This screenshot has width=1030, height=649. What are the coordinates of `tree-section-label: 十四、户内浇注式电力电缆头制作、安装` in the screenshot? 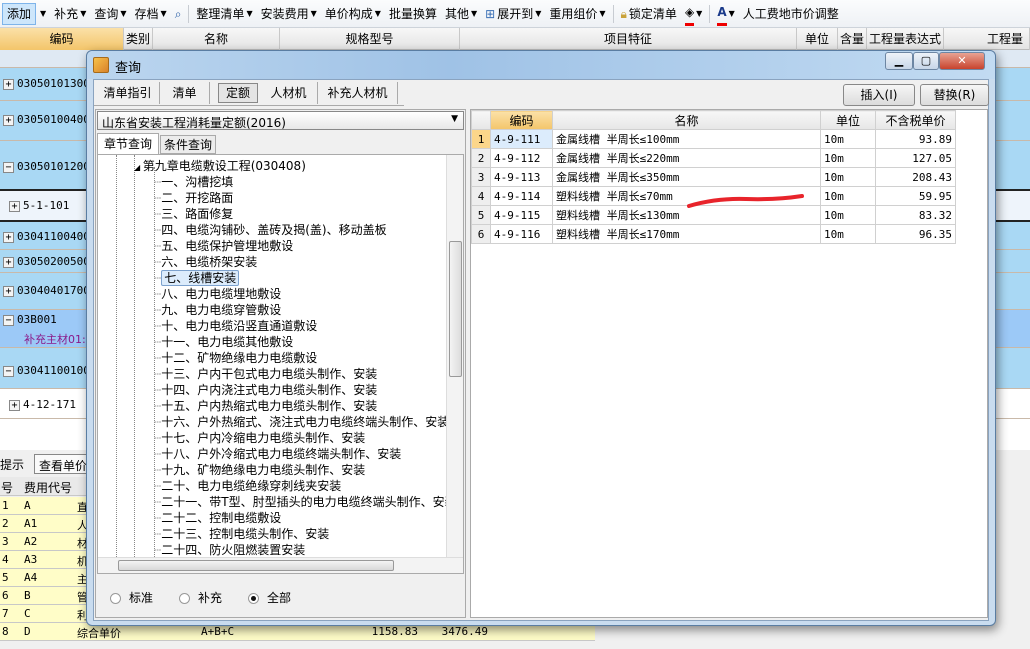 It's located at (269, 390).